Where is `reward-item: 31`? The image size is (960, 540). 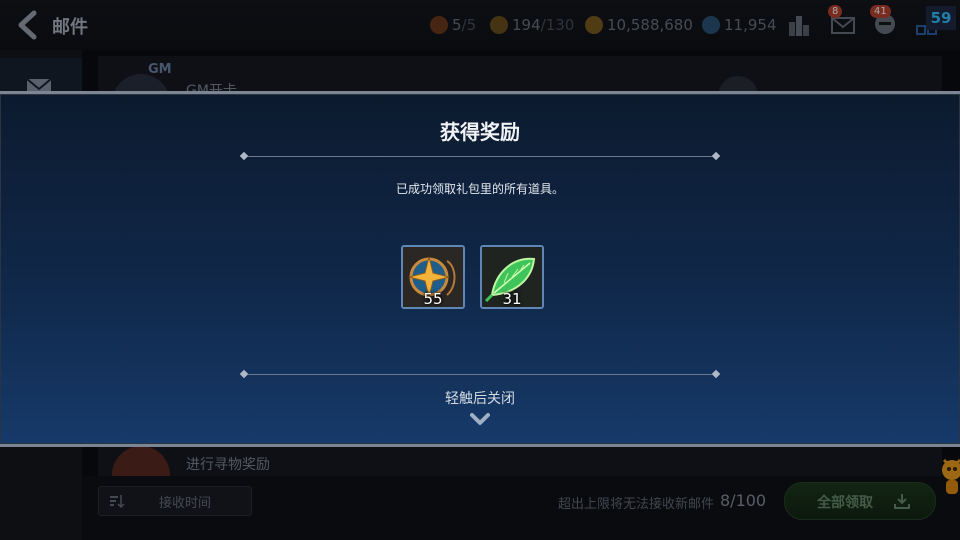 reward-item: 31 is located at coordinates (512, 277).